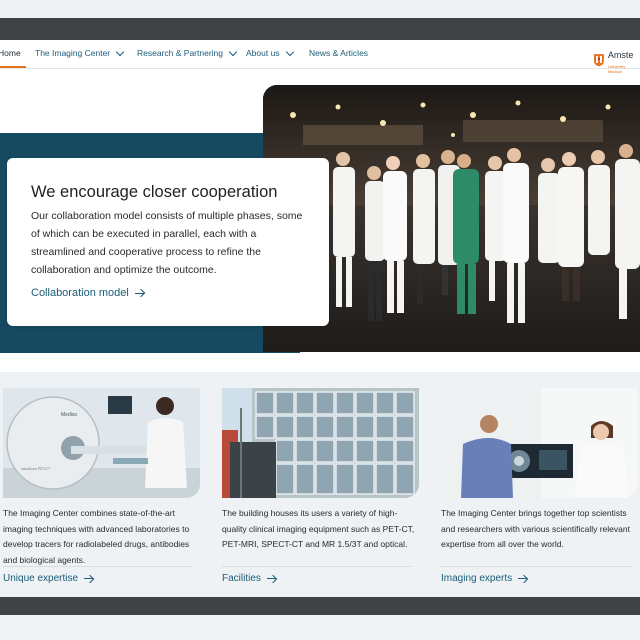 The height and width of the screenshot is (640, 640). I want to click on nav-imaging-center-label: The Imaging Center, so click(73, 53).